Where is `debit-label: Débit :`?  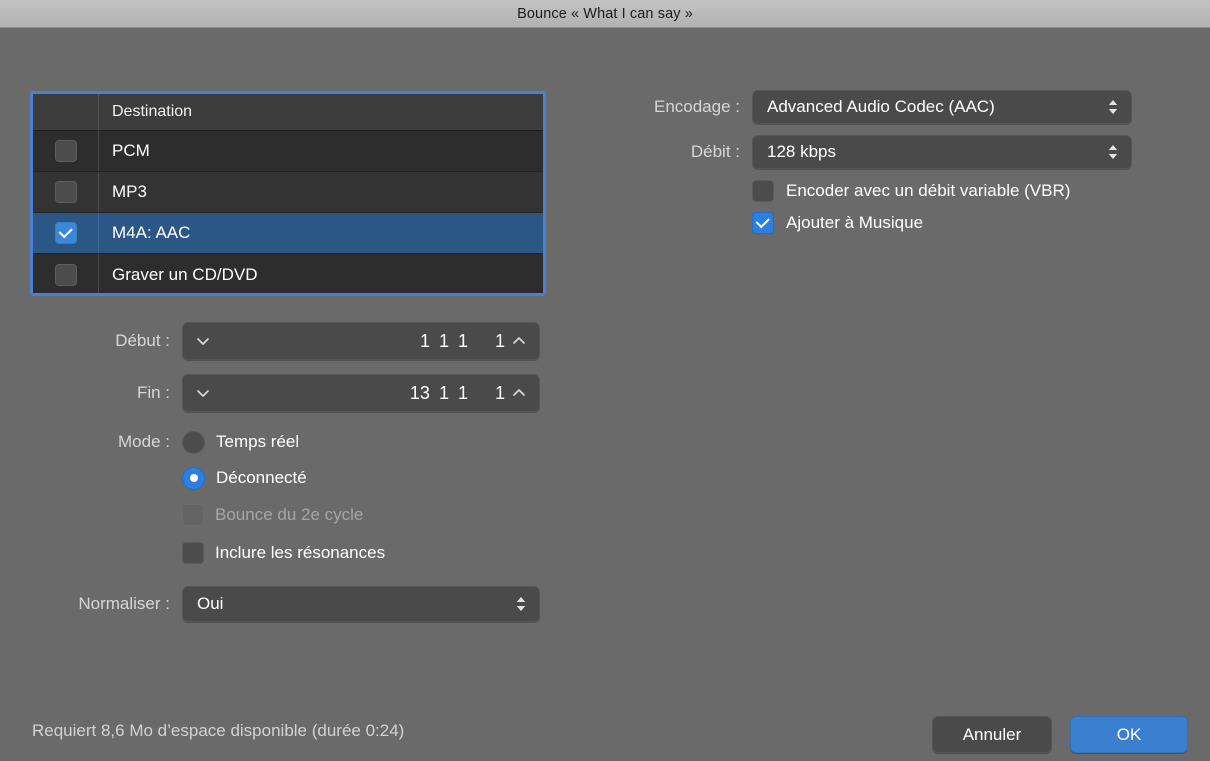
debit-label: Débit : is located at coordinates (715, 151).